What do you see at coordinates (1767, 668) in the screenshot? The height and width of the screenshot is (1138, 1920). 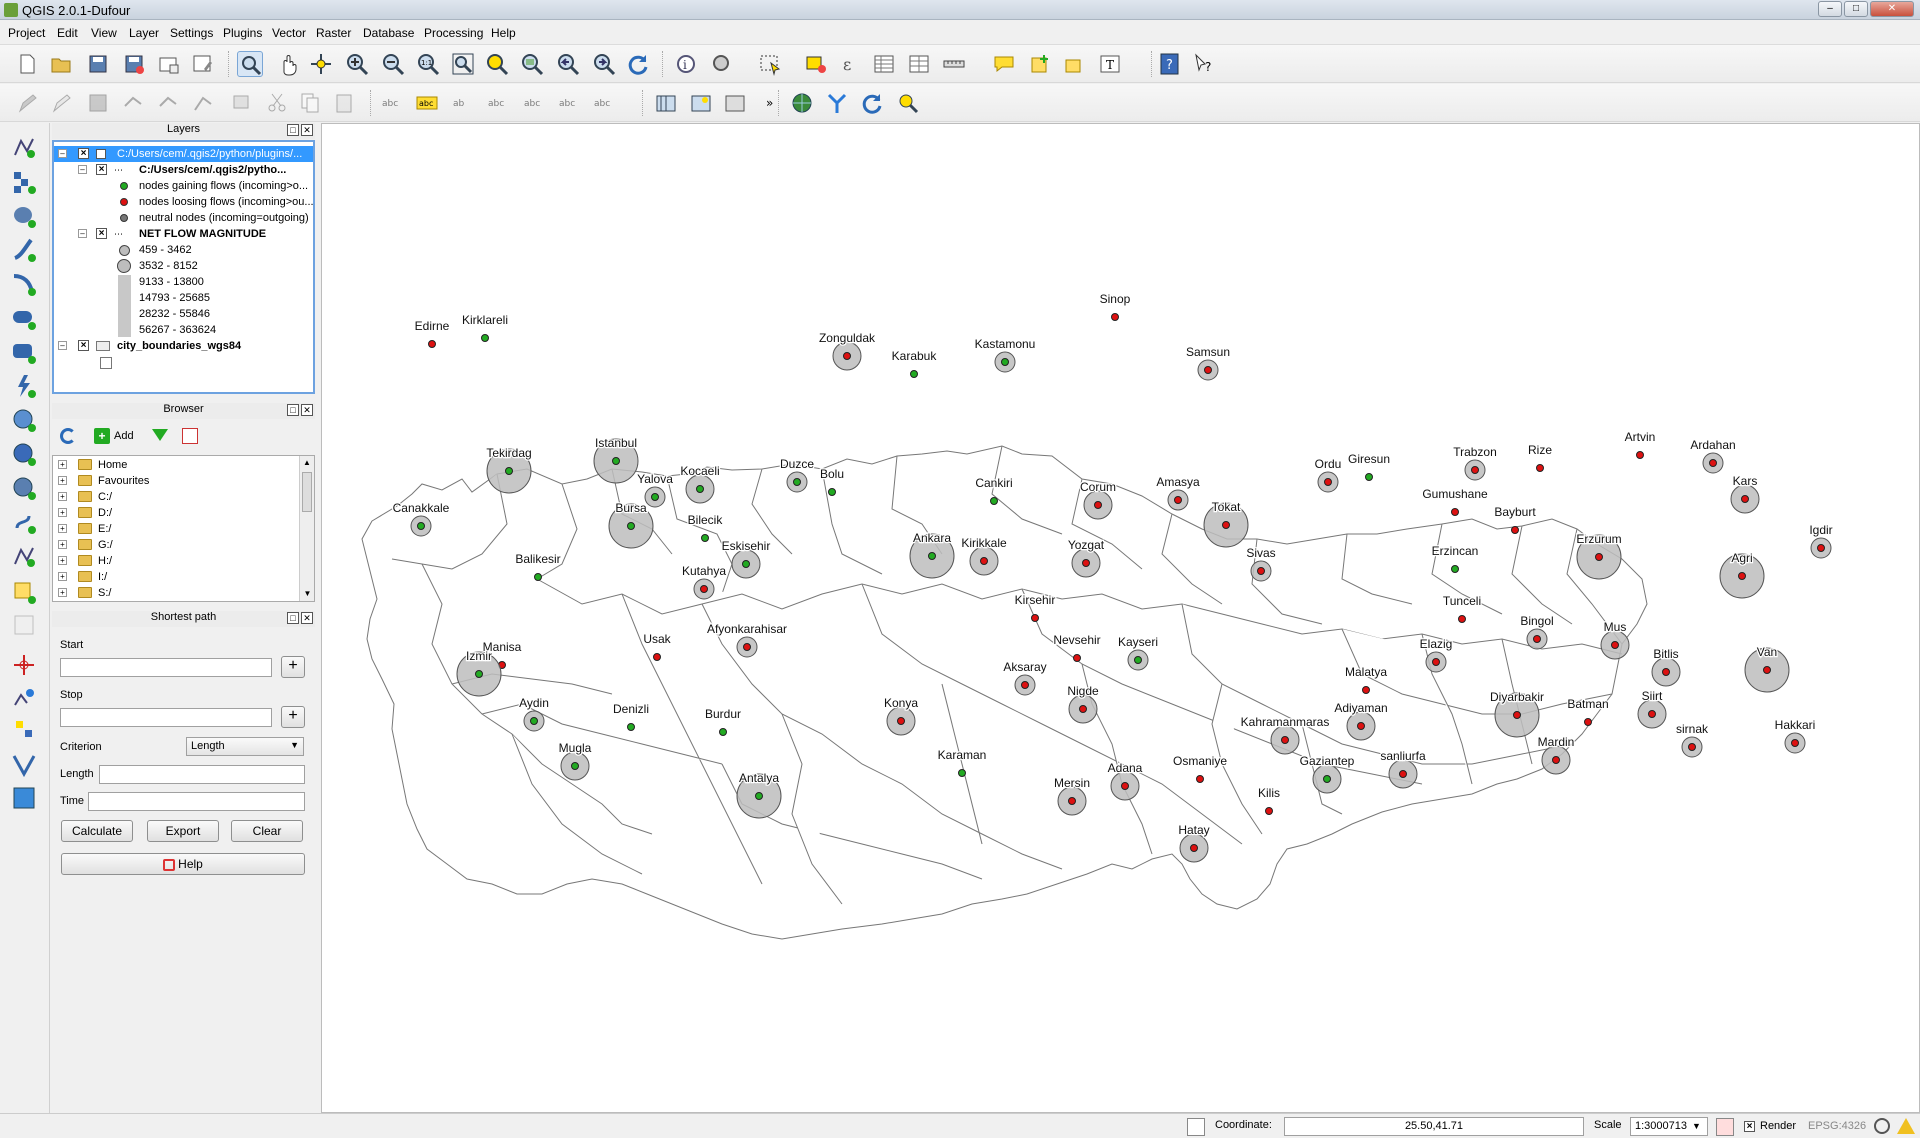 I see `city-marker-van: Van` at bounding box center [1767, 668].